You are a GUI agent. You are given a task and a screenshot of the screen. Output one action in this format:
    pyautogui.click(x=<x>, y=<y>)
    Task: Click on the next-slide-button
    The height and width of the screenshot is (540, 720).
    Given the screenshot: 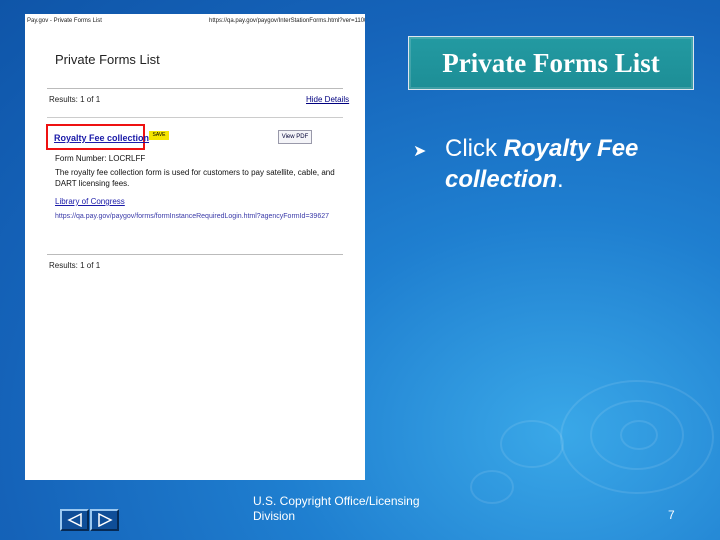 What is the action you would take?
    pyautogui.click(x=104, y=520)
    